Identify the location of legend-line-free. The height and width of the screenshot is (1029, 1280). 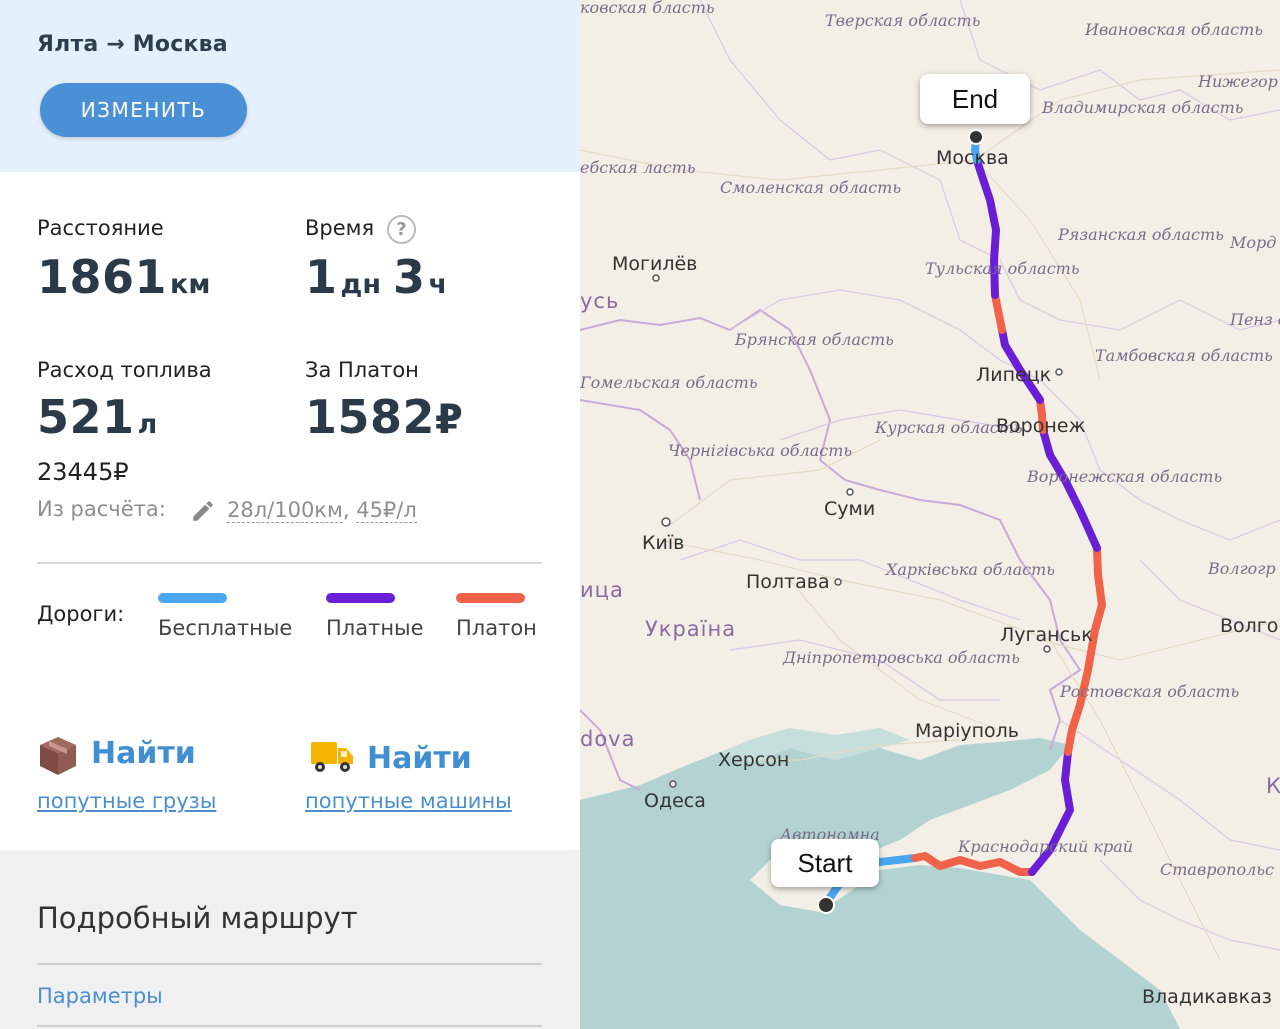
(192, 598).